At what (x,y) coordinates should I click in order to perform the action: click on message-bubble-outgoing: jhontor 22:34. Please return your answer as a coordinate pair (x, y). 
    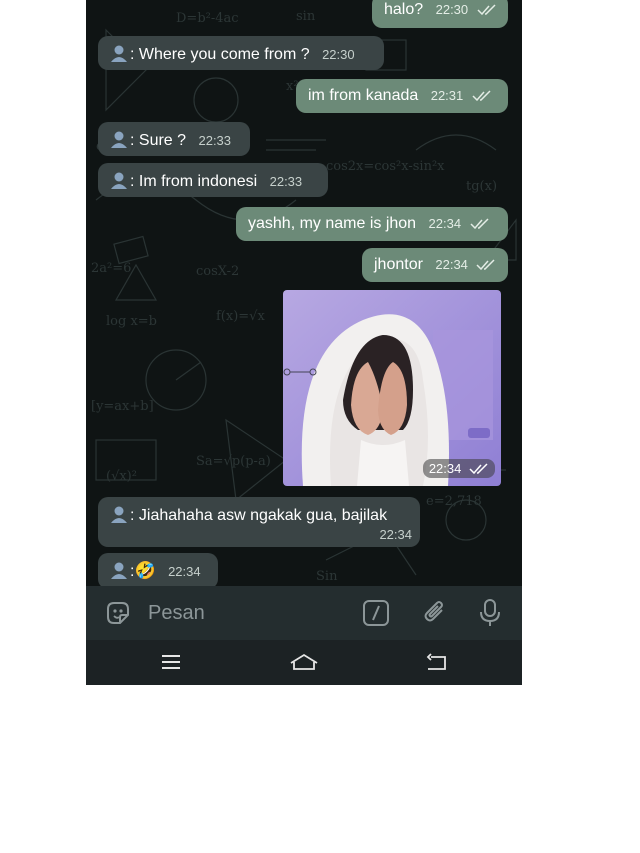
    Looking at the image, I should click on (435, 265).